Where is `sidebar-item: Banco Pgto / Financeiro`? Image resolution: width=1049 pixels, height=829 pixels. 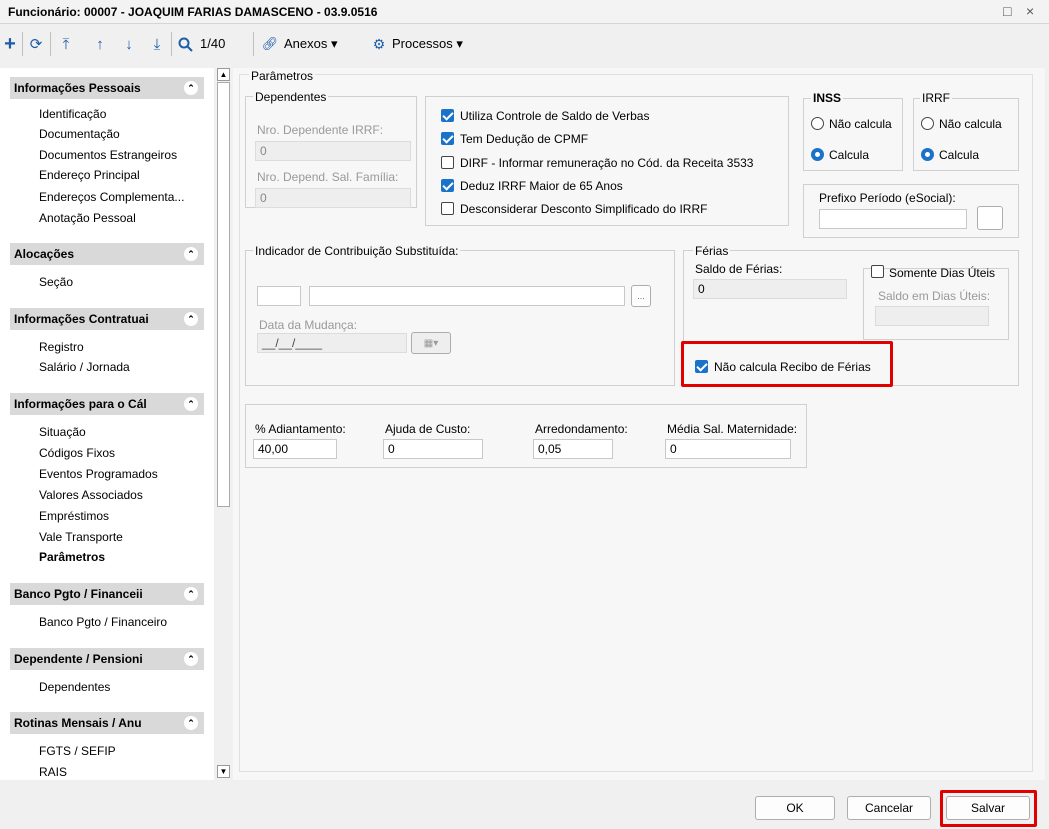
sidebar-item: Banco Pgto / Financeiro is located at coordinates (103, 622).